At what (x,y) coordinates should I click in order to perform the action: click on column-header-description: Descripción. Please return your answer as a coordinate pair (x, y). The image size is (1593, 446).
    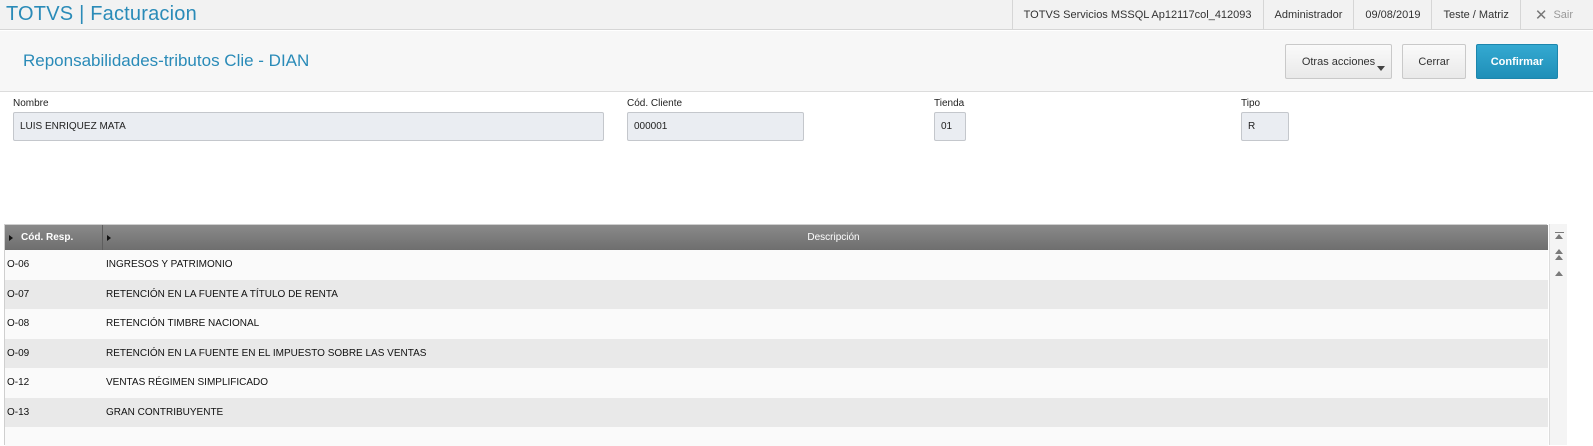
    Looking at the image, I should click on (825, 237).